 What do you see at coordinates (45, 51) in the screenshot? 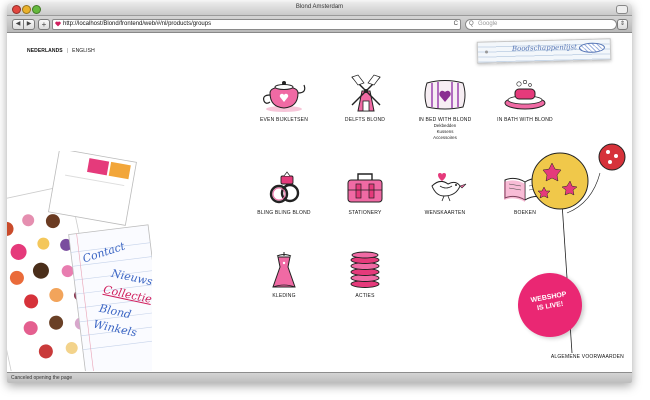
I see `lang-nederlands: NEDERLANDS` at bounding box center [45, 51].